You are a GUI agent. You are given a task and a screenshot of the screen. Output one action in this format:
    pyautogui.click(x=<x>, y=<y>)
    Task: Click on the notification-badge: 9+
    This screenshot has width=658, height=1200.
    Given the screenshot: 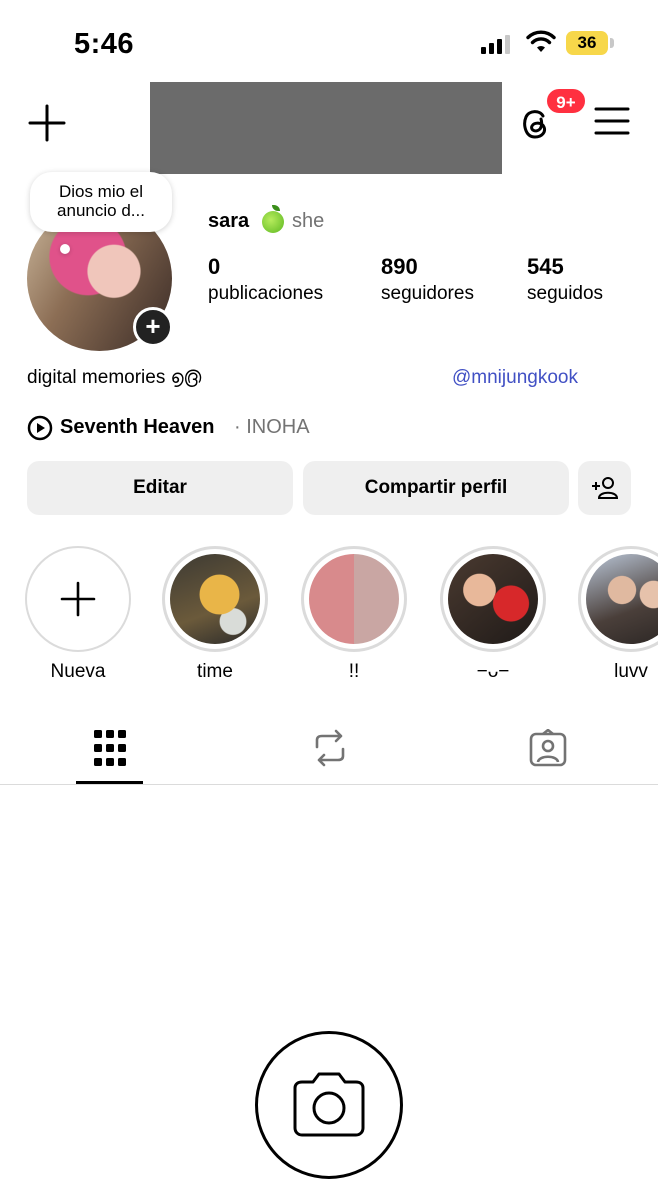 What is the action you would take?
    pyautogui.click(x=566, y=101)
    